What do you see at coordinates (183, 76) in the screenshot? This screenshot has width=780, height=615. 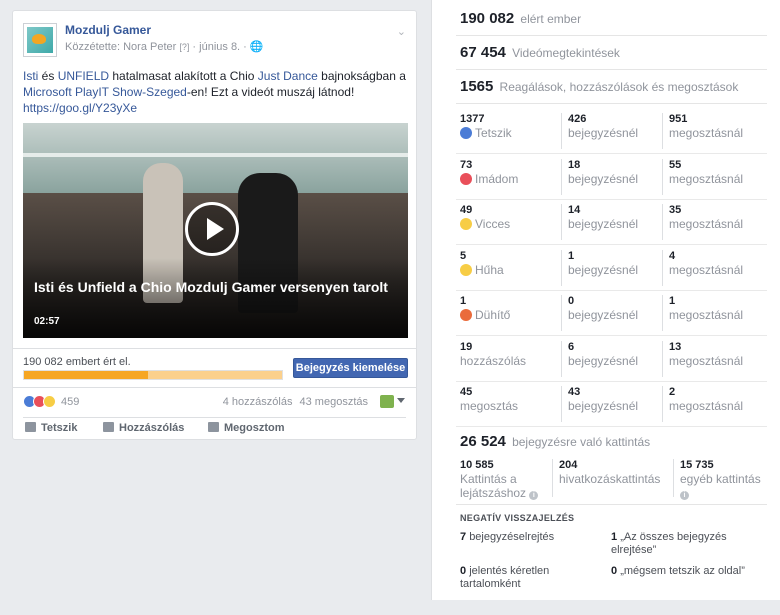 I see `text-segment: hatalmasat alakított a Chio` at bounding box center [183, 76].